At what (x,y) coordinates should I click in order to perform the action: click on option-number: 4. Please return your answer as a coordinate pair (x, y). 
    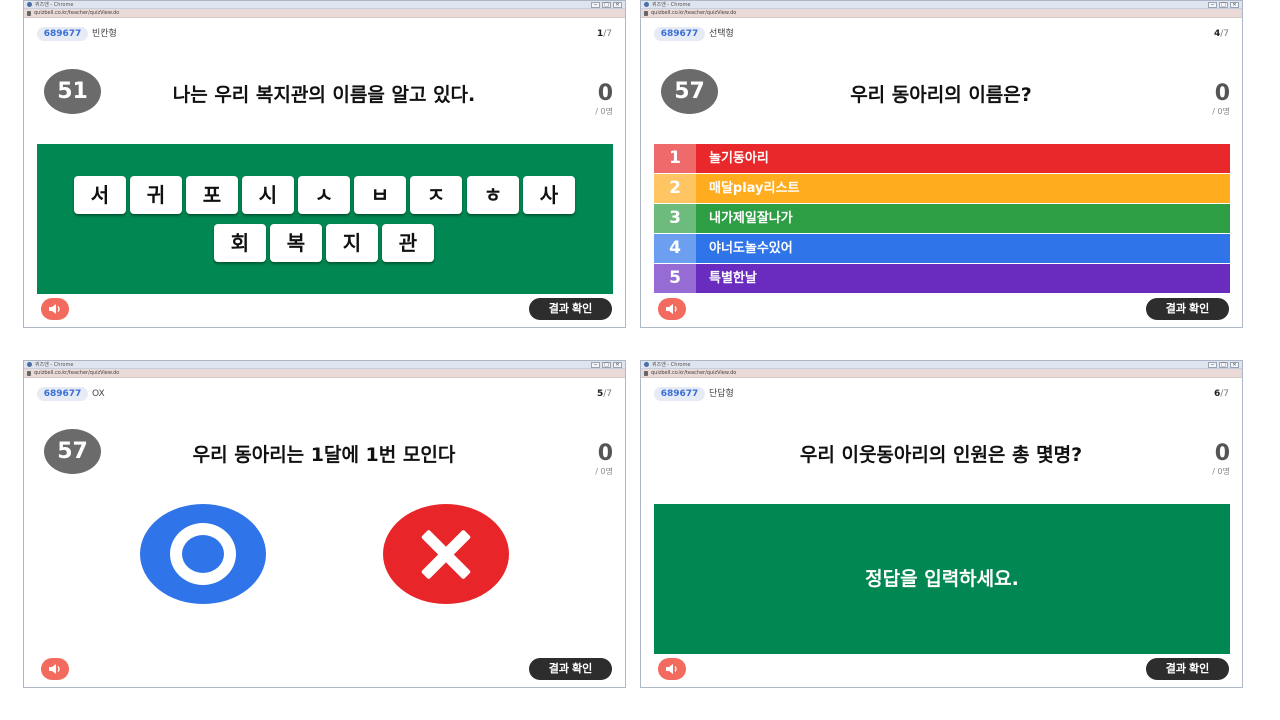
    Looking at the image, I should click on (675, 248).